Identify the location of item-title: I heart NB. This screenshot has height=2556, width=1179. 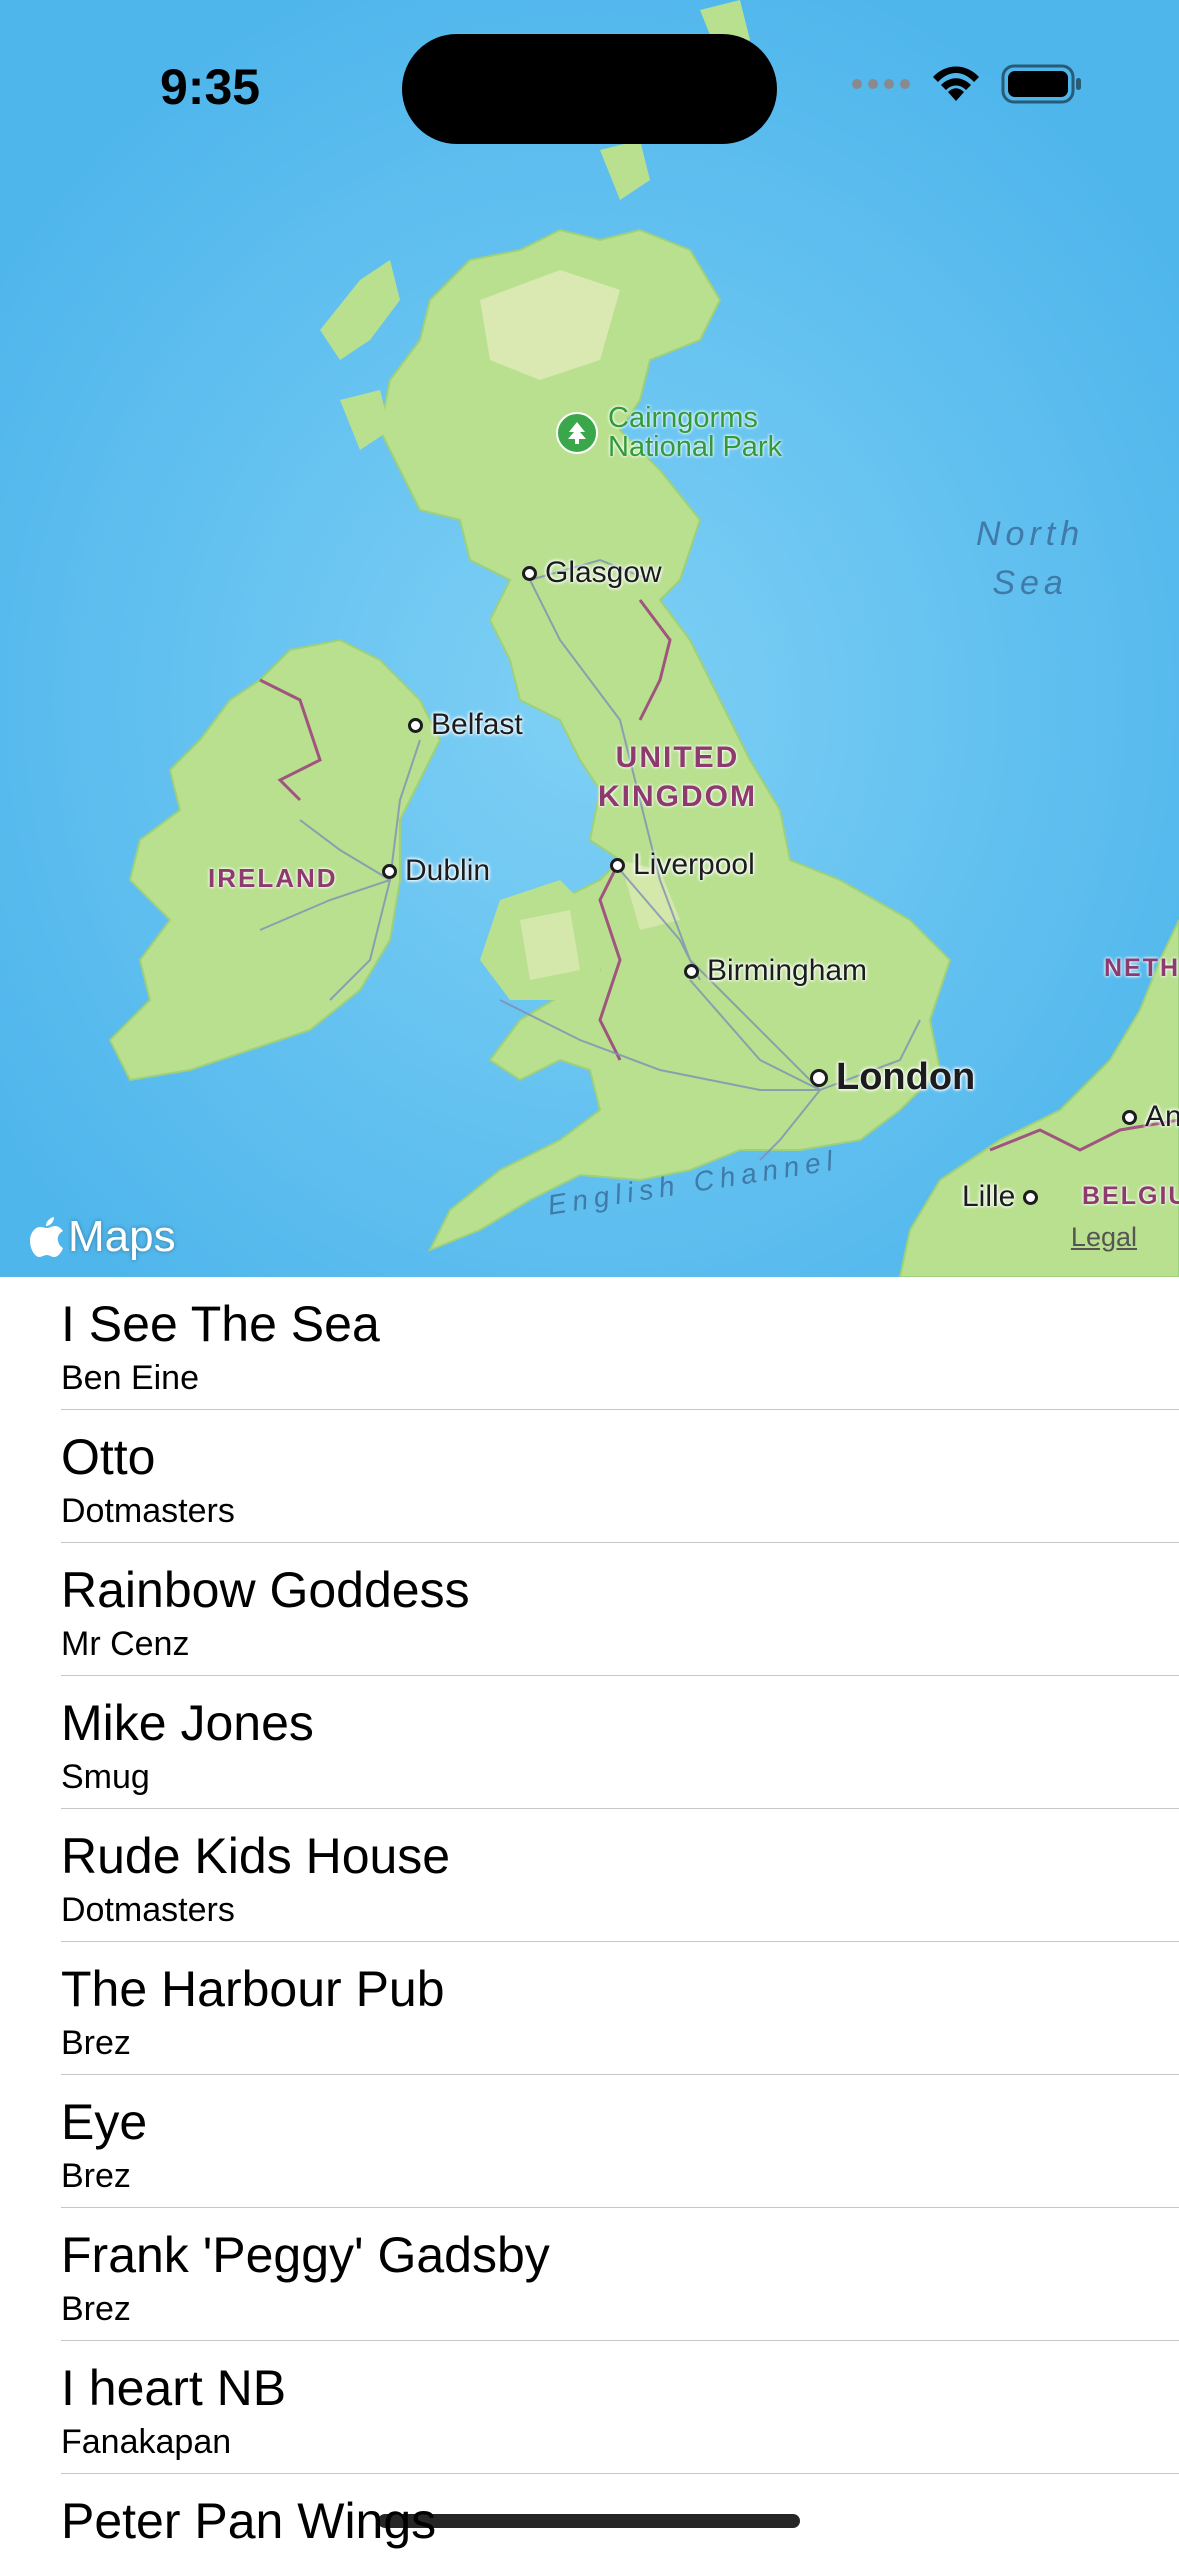
(174, 2388).